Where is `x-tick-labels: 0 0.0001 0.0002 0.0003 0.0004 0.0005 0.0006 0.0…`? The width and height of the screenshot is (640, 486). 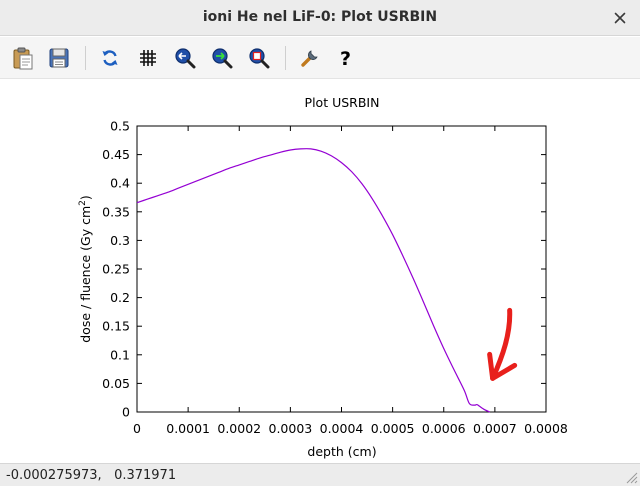
x-tick-labels: 0 0.0001 0.0002 0.0003 0.0004 0.0005 0.0006 0.0… is located at coordinates (350, 428).